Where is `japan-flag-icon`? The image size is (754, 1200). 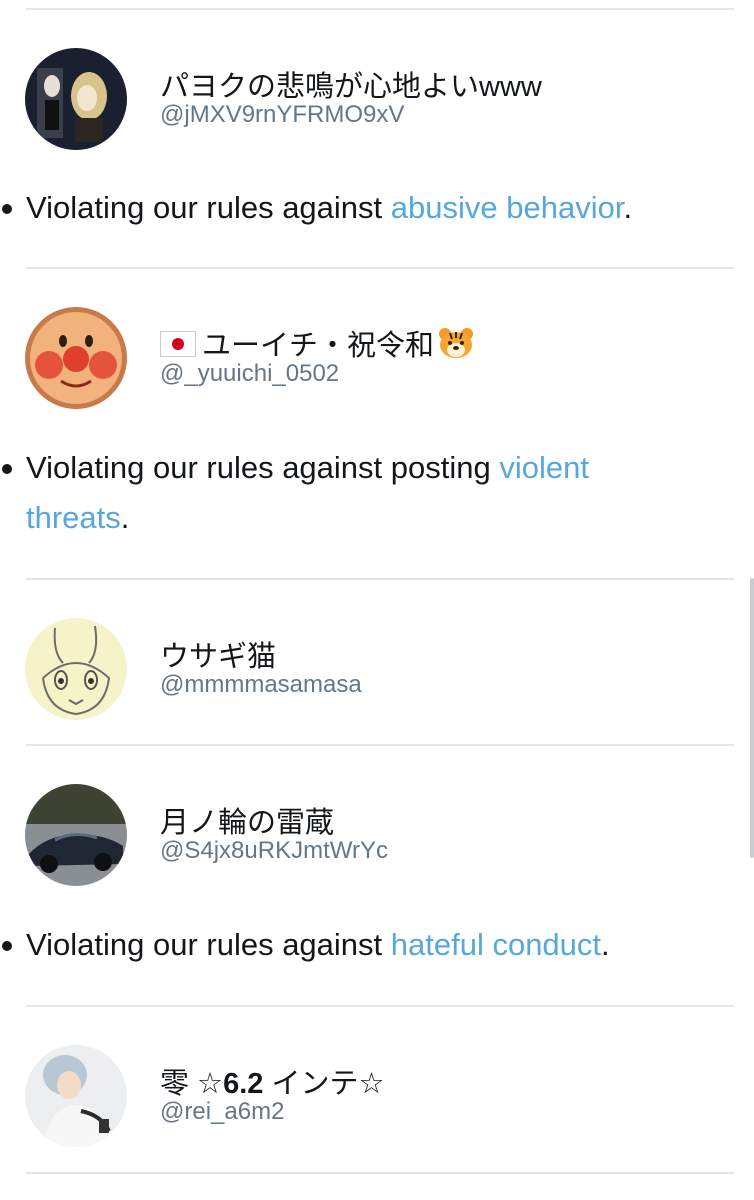
japan-flag-icon is located at coordinates (178, 344).